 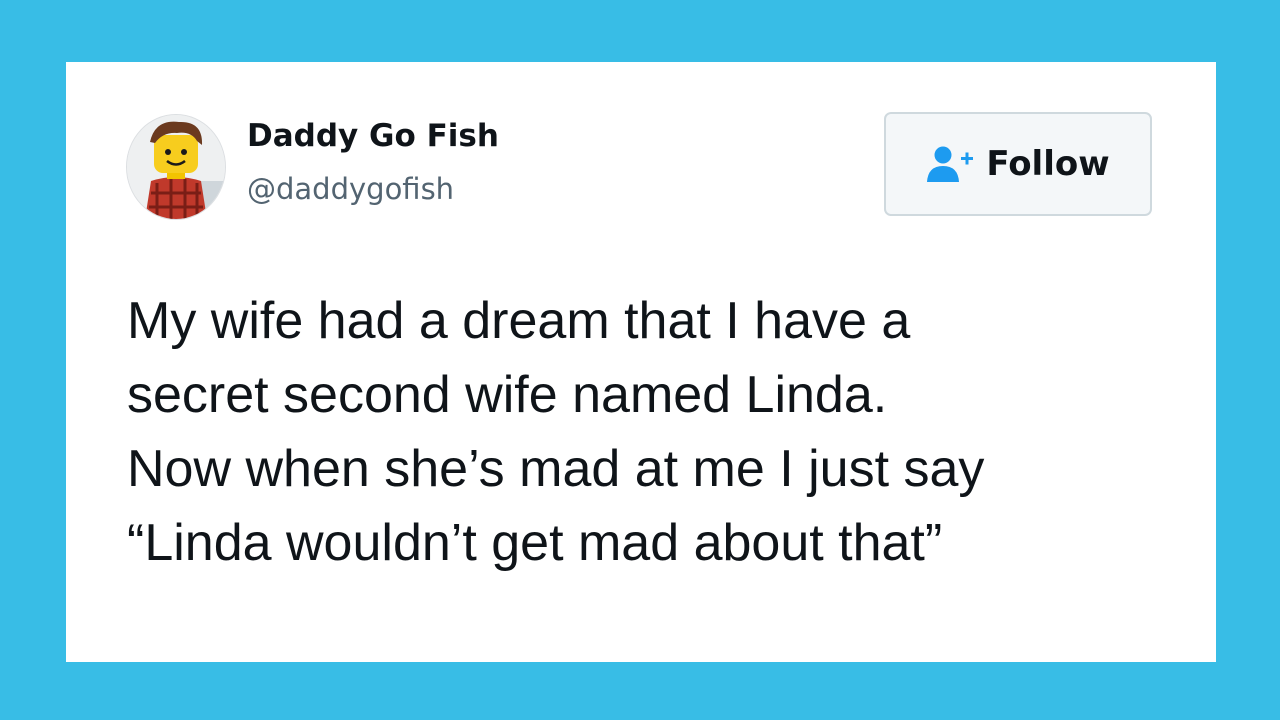 What do you see at coordinates (507, 395) in the screenshot?
I see `tweet-text-line: secret second wife named Linda.` at bounding box center [507, 395].